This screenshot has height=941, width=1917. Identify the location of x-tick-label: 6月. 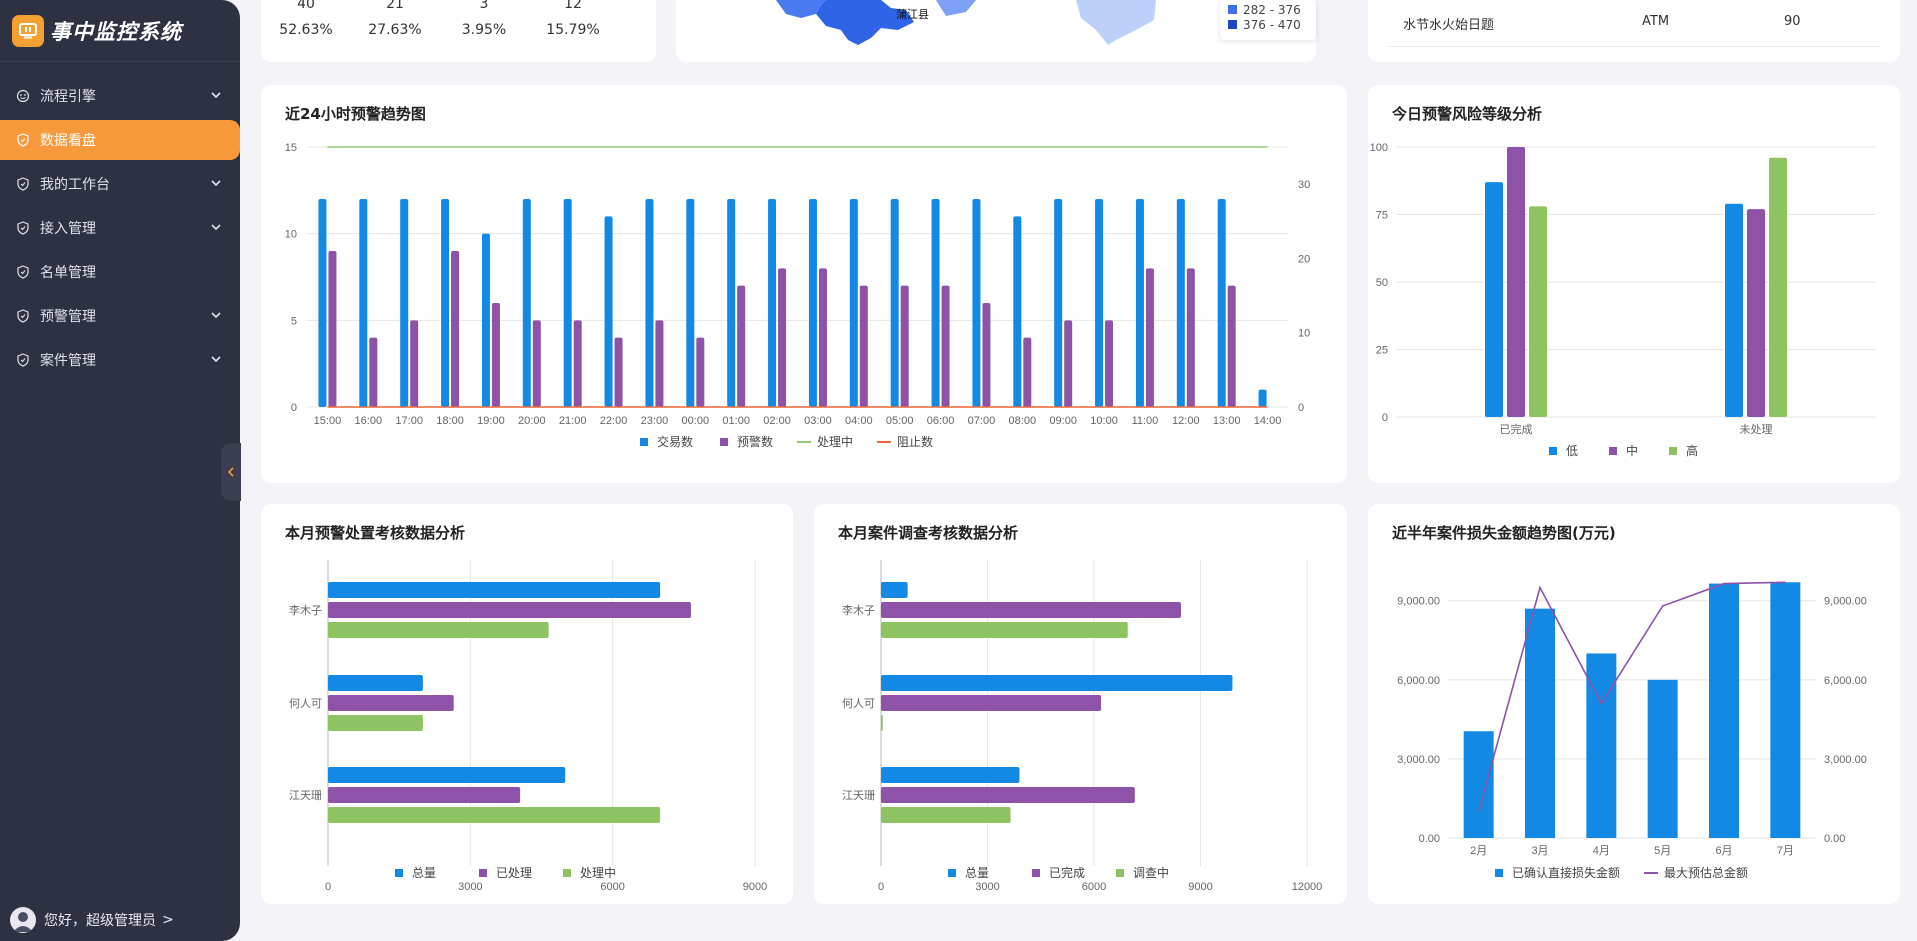
(1723, 851).